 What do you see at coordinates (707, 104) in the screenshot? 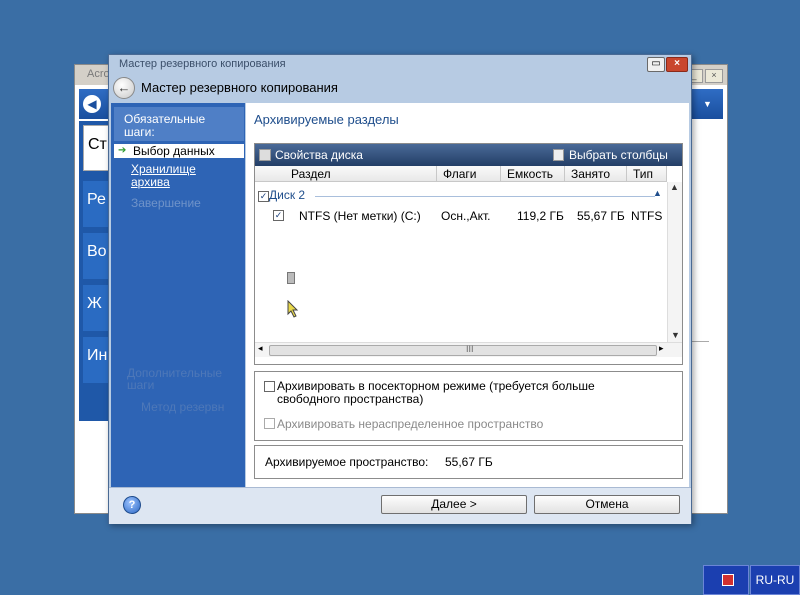
I see `chevron-down-icon: ▼` at bounding box center [707, 104].